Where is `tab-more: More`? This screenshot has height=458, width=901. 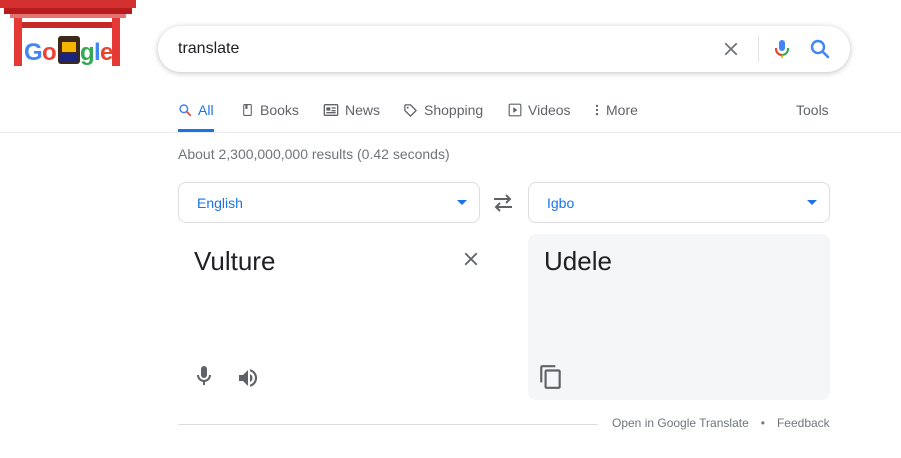
tab-more: More is located at coordinates (616, 111).